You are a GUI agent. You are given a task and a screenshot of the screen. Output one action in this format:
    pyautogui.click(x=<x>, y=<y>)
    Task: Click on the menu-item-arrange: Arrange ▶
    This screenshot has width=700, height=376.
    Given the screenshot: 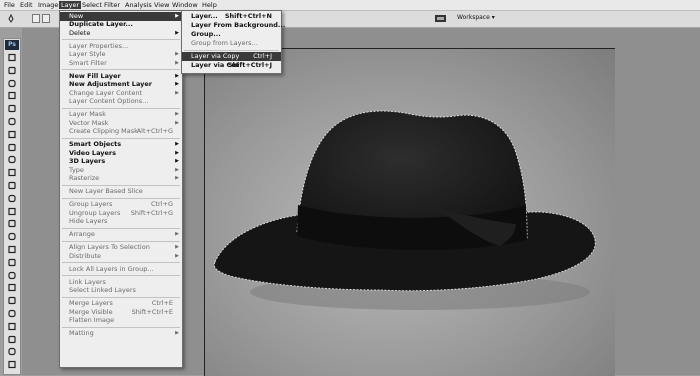 What is the action you would take?
    pyautogui.click(x=121, y=234)
    